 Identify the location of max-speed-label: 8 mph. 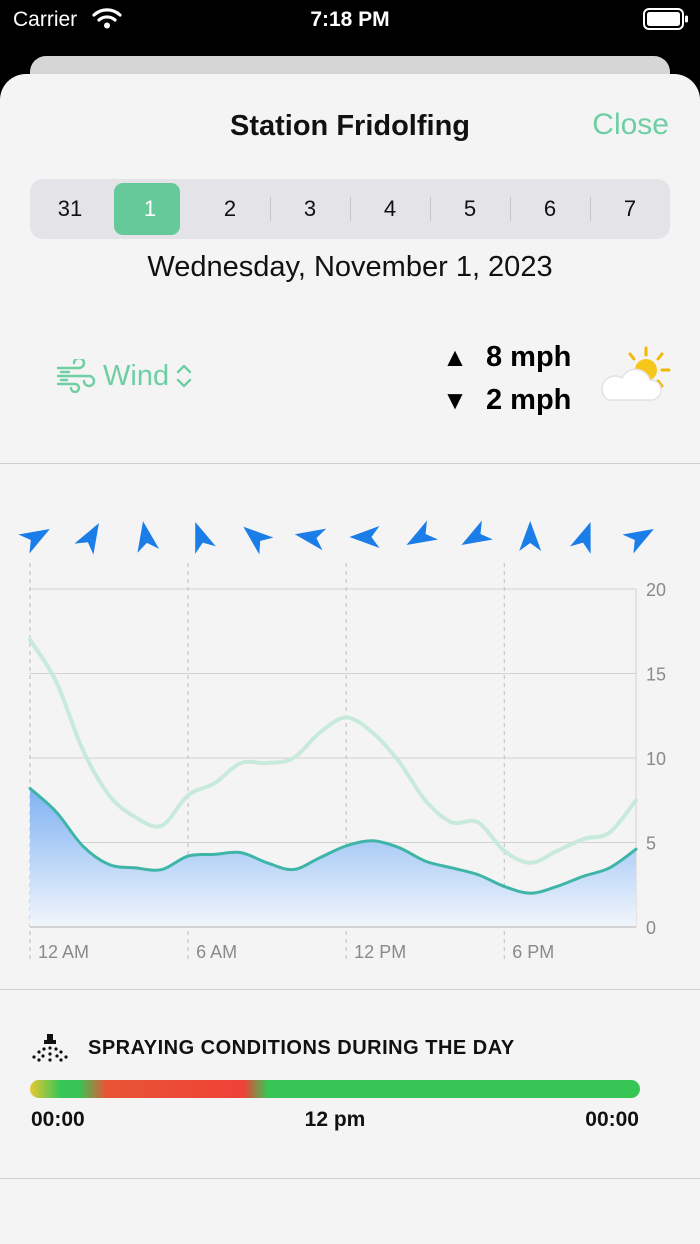
(529, 357).